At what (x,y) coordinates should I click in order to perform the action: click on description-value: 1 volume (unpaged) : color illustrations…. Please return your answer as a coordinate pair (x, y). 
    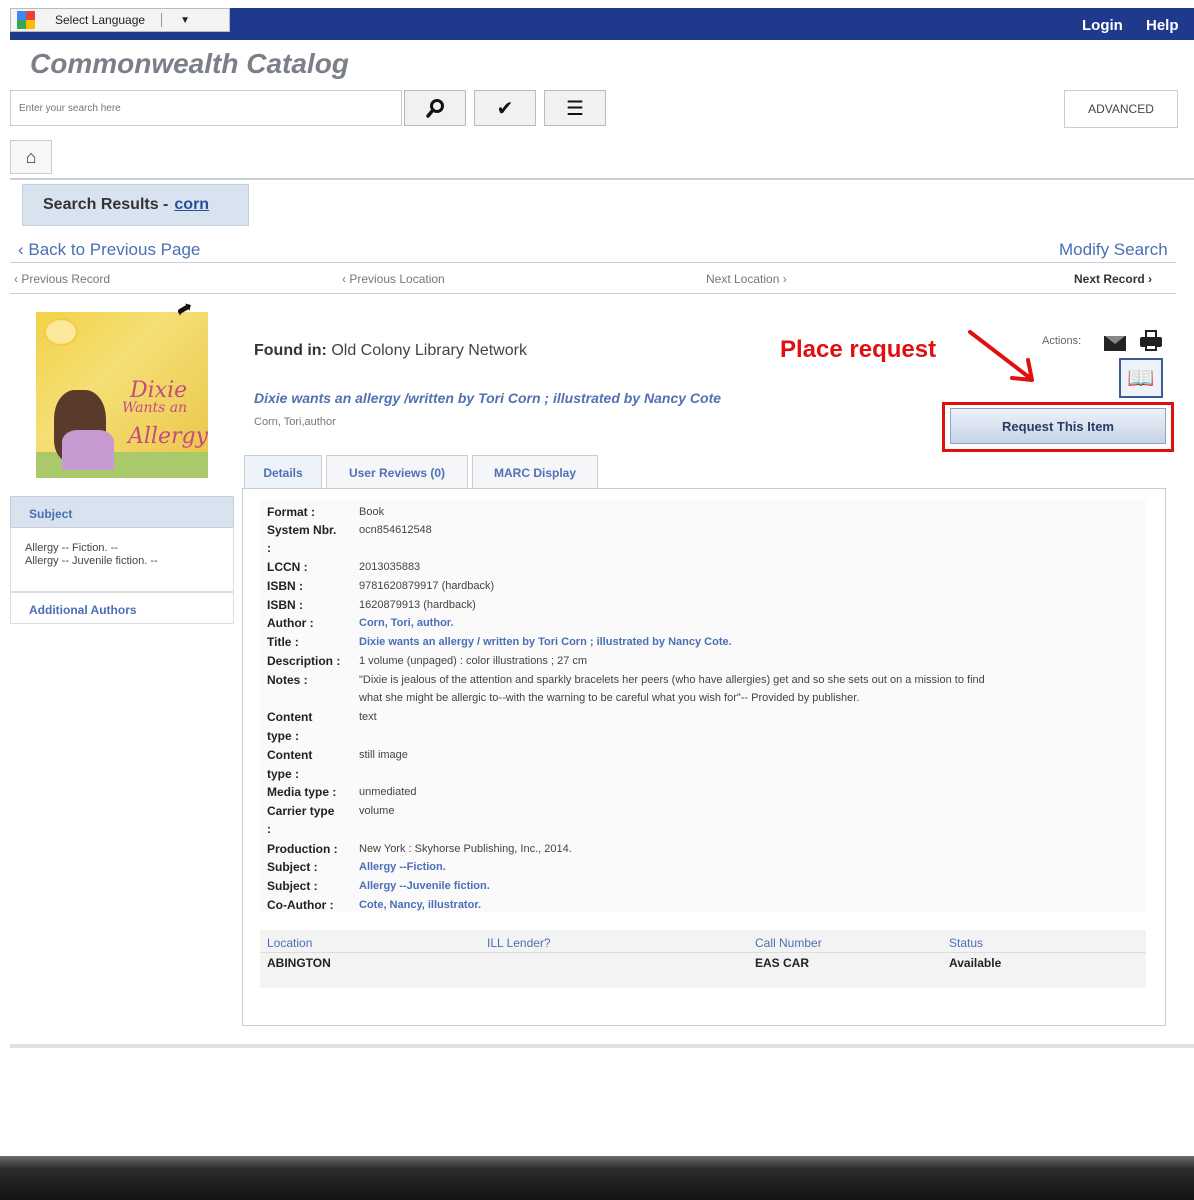
    Looking at the image, I should click on (473, 661).